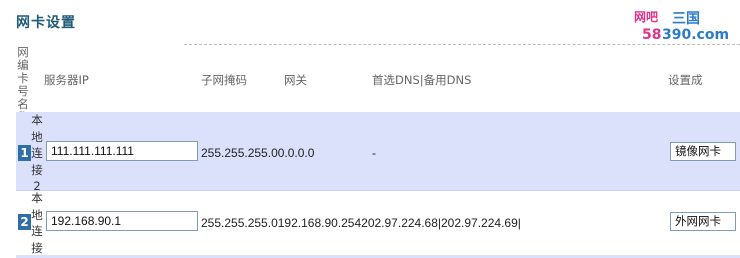  What do you see at coordinates (295, 80) in the screenshot?
I see `header-gateway: 网关` at bounding box center [295, 80].